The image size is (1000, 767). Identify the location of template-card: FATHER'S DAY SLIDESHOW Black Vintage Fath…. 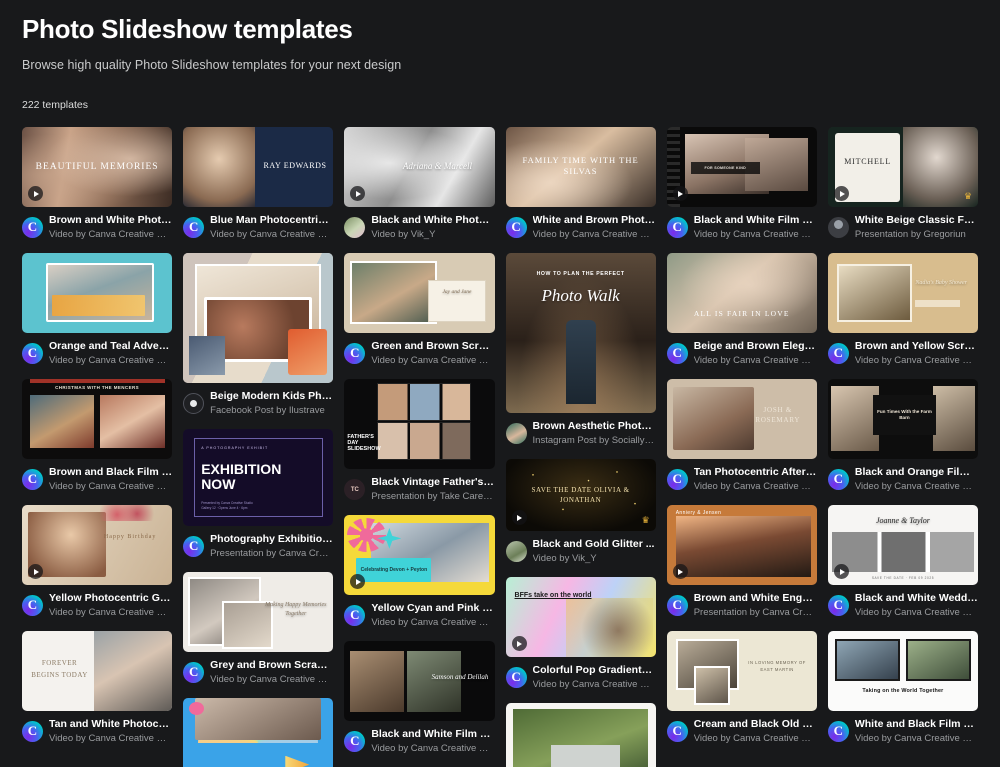
(419, 441).